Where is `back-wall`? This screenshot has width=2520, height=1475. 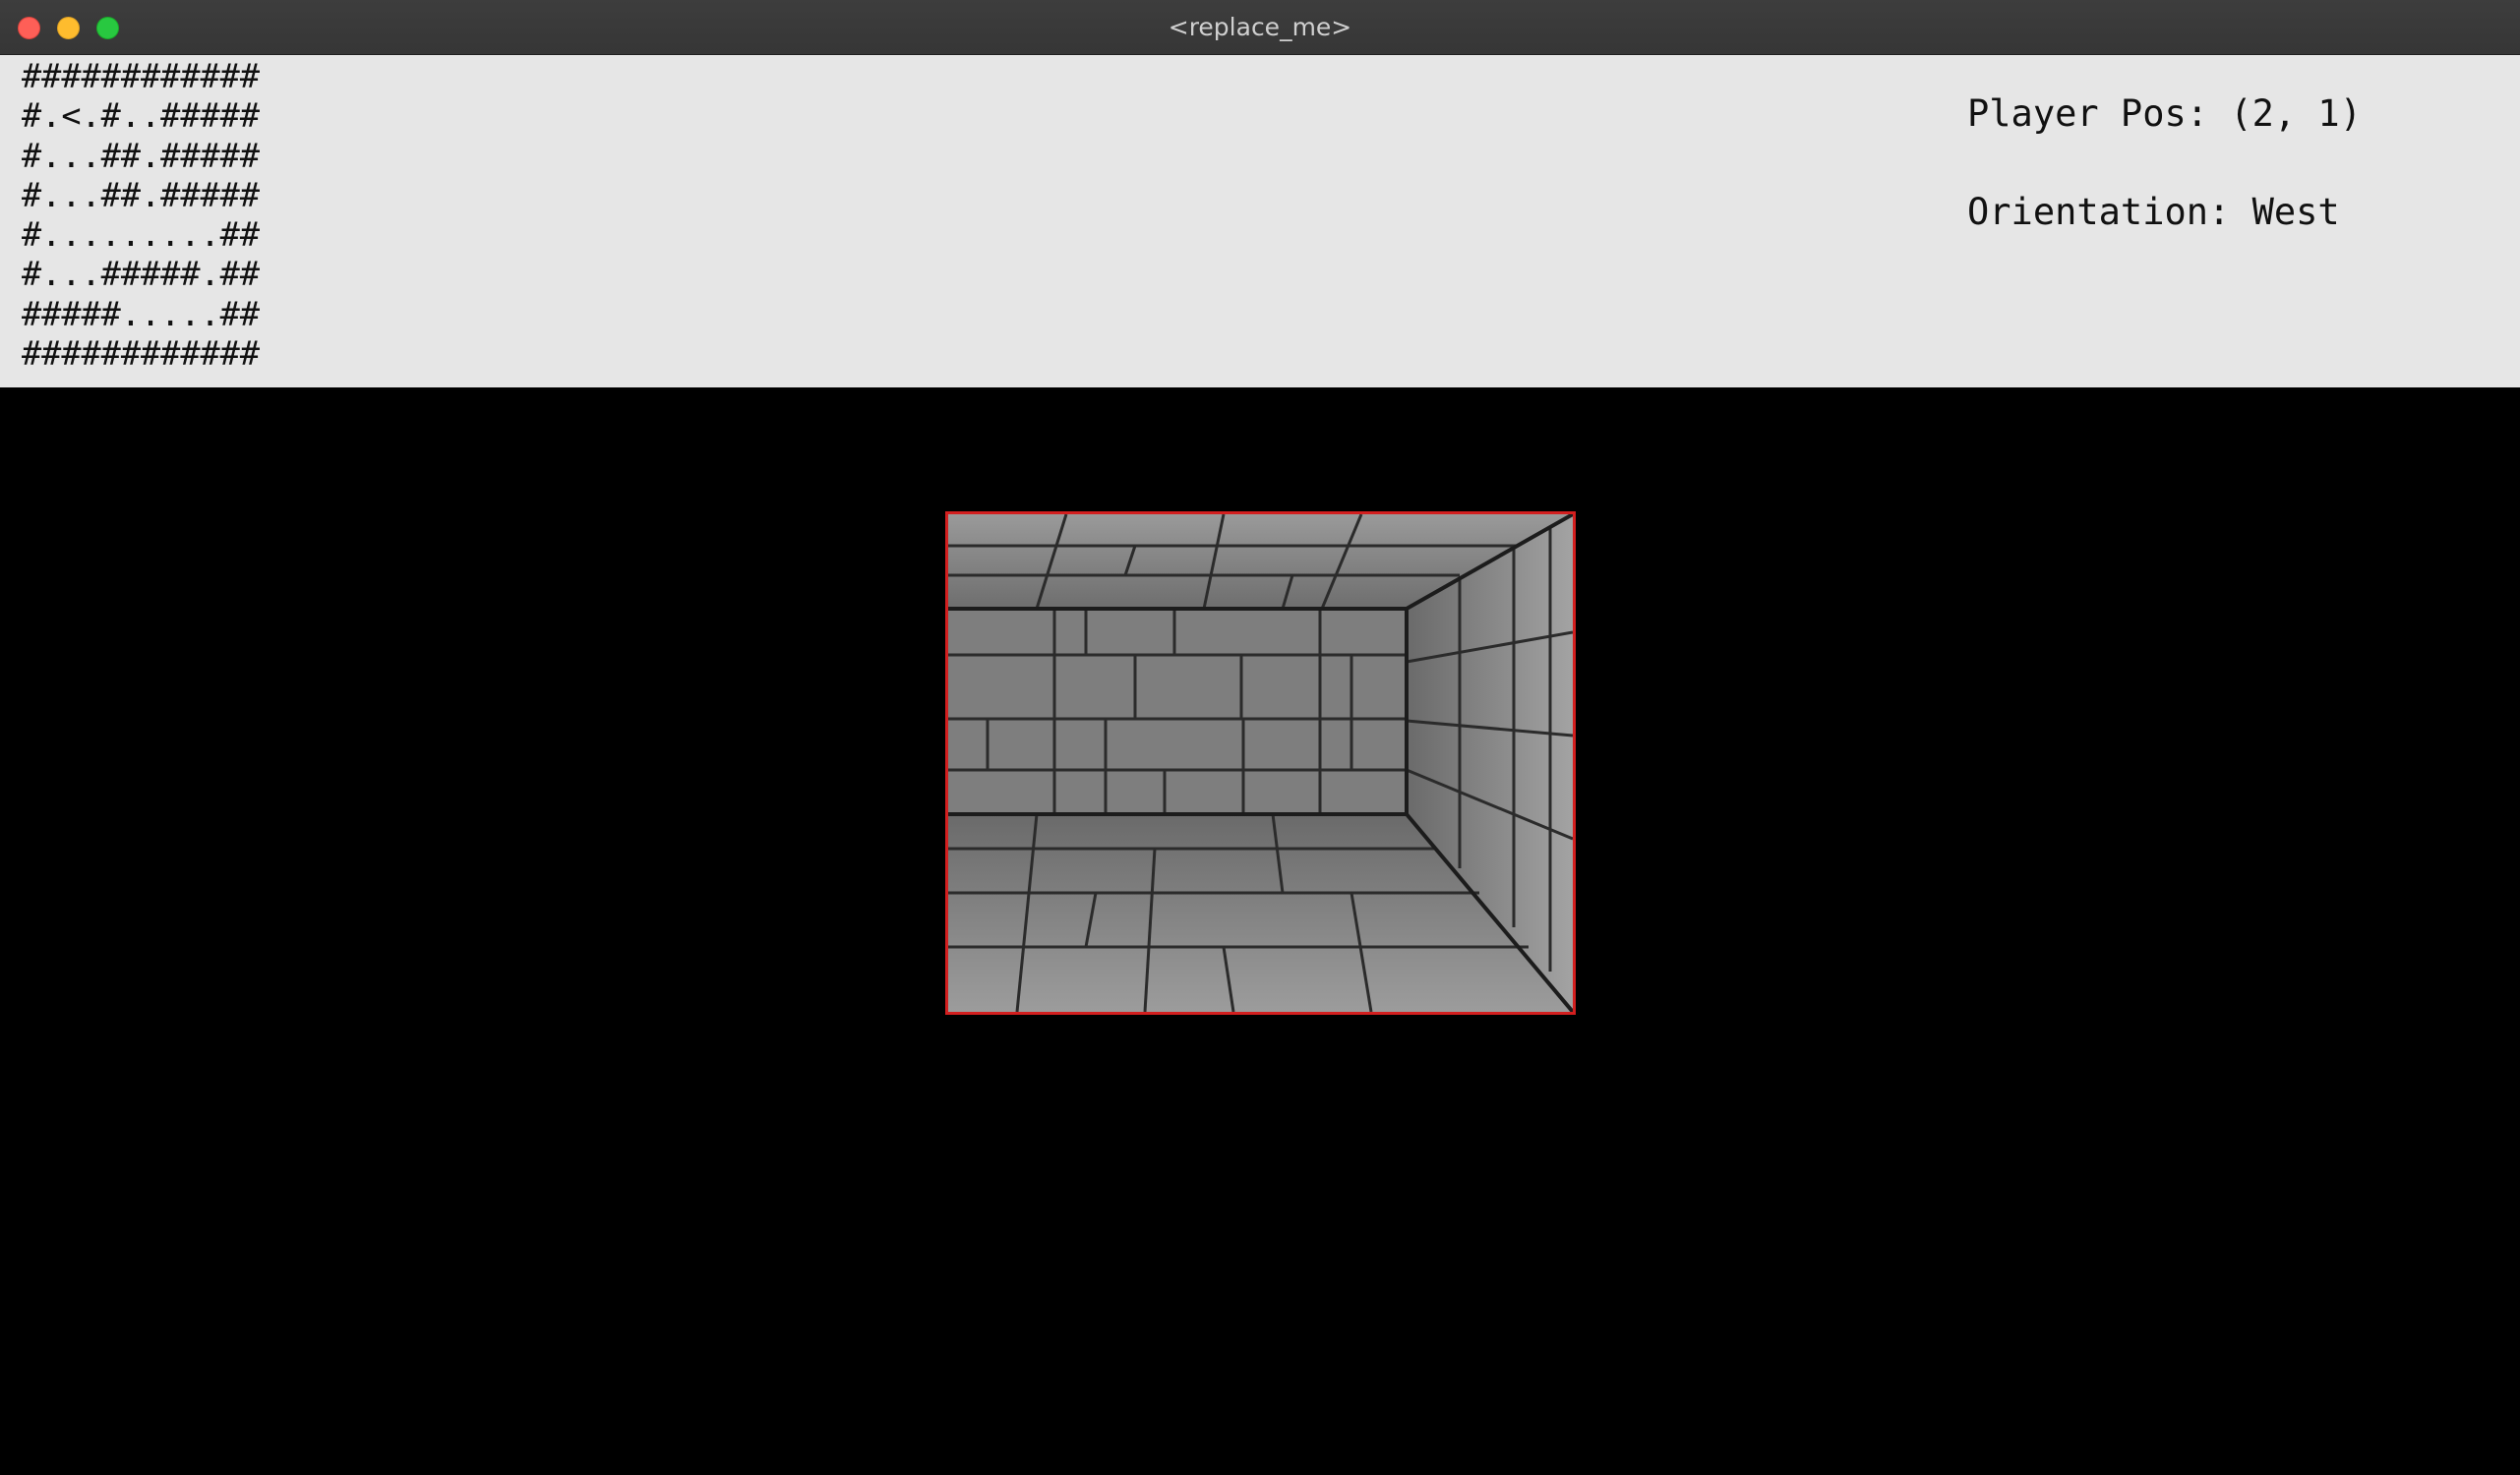
back-wall is located at coordinates (1177, 711).